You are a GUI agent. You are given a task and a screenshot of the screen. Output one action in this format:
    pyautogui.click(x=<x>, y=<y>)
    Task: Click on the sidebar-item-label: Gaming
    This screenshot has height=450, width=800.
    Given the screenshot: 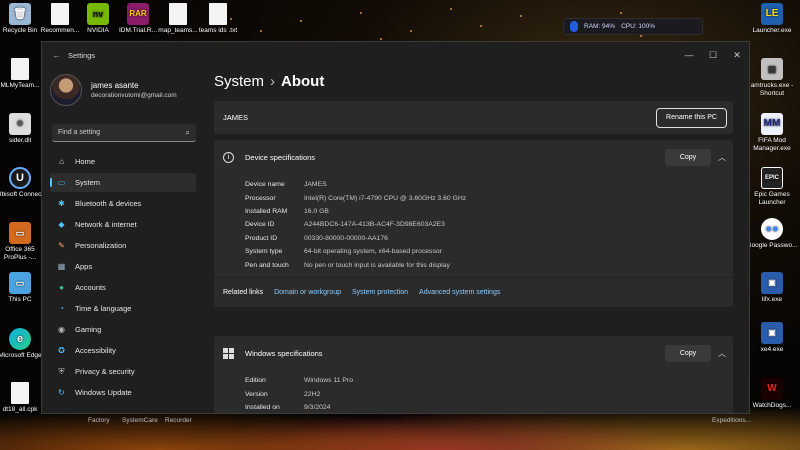 What is the action you would take?
    pyautogui.click(x=88, y=329)
    